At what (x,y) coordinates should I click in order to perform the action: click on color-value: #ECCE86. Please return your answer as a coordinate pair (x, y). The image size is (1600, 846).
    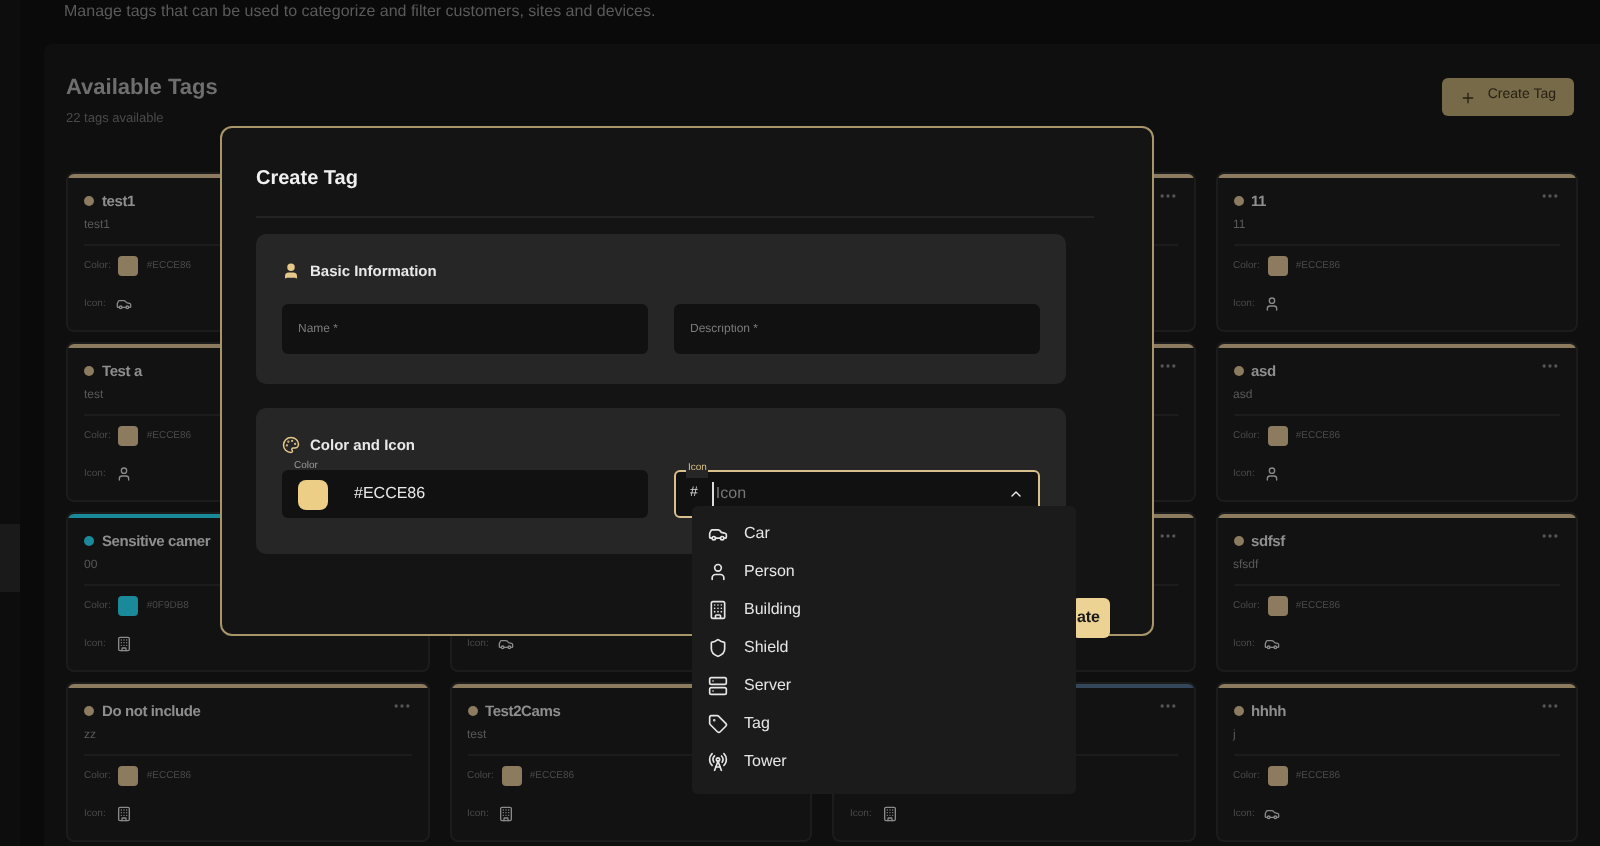
    Looking at the image, I should click on (390, 494).